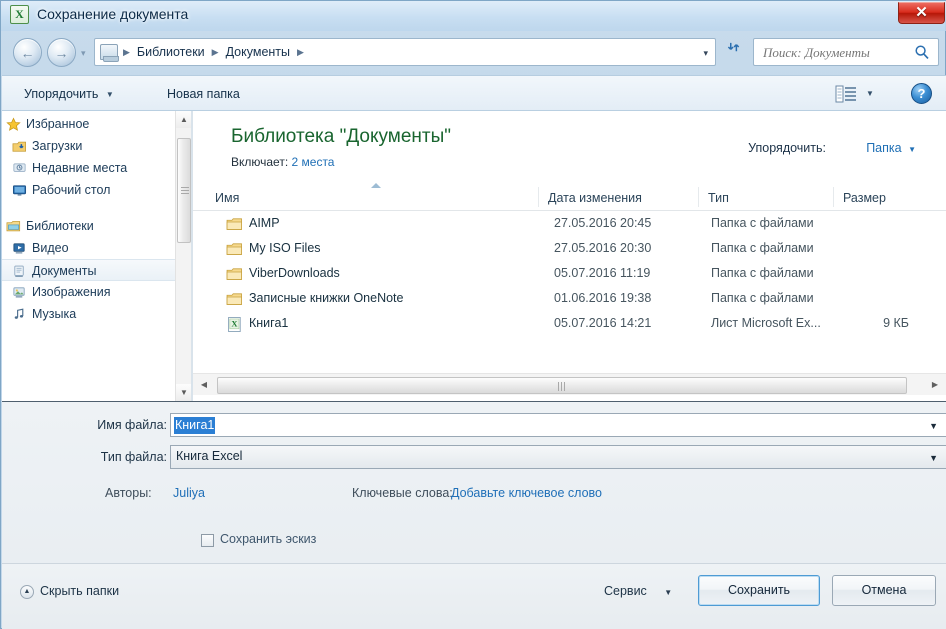 Image resolution: width=946 pixels, height=629 pixels. I want to click on sidebar-item-recent-places: Недавние места, so click(88, 168).